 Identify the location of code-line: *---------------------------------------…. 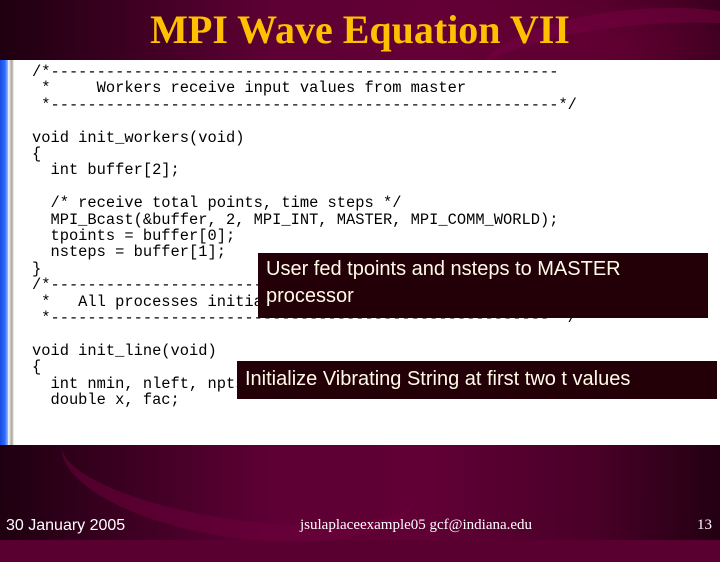
(304, 104).